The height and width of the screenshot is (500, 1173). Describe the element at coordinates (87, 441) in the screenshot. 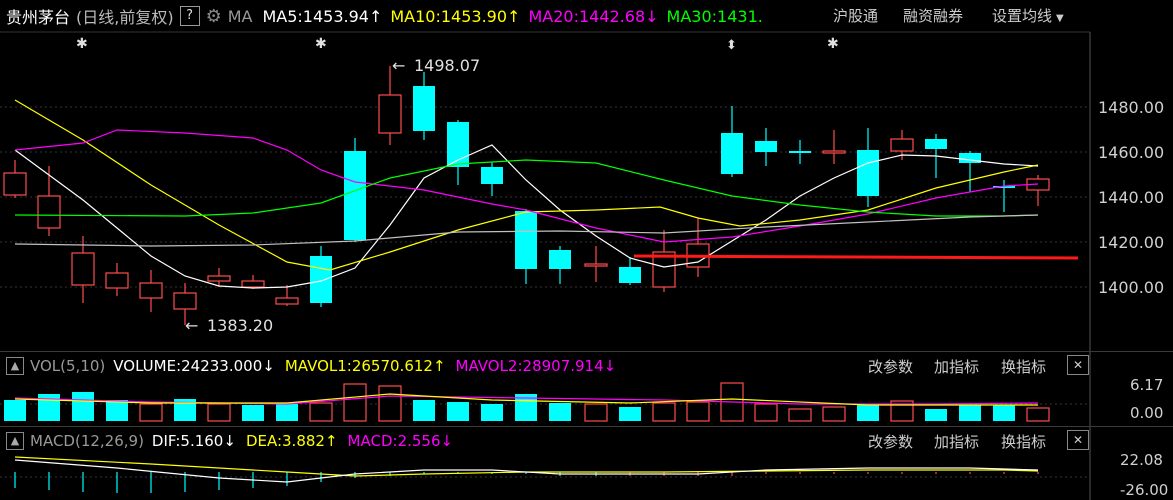

I see `macd-indicator-label: MACD(12,26,9)` at that location.